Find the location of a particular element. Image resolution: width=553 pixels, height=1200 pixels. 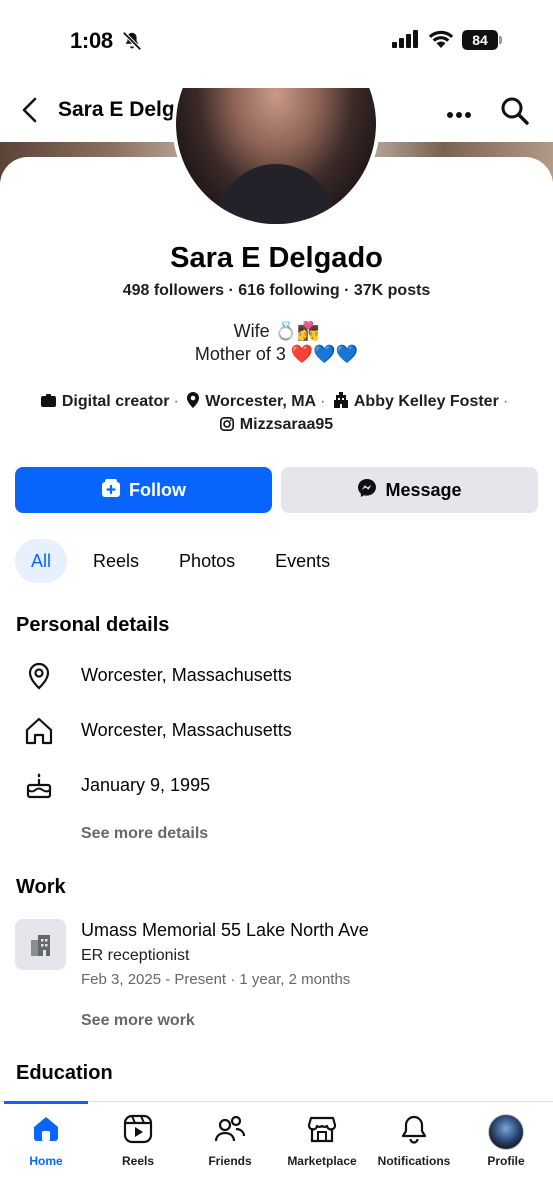

nav-notifications: Notifications is located at coordinates (414, 1142).